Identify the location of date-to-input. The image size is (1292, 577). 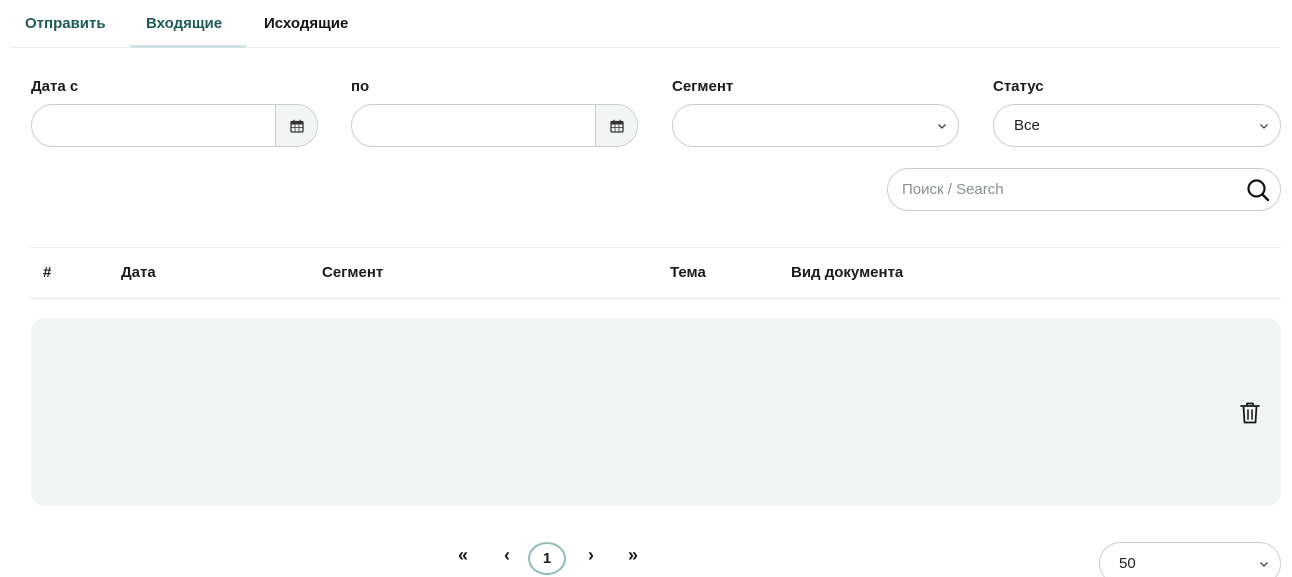
(474, 125).